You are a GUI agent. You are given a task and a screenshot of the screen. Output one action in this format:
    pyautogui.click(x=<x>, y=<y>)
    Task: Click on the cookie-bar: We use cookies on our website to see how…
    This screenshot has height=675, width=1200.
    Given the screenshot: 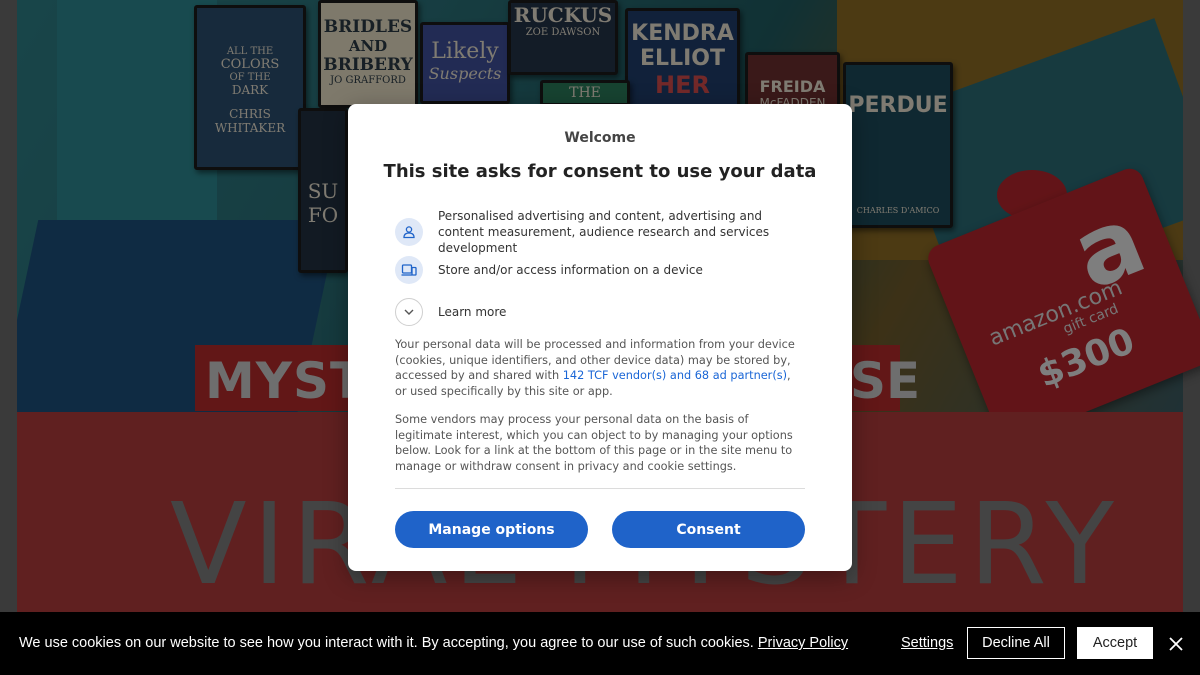 What is the action you would take?
    pyautogui.click(x=600, y=643)
    